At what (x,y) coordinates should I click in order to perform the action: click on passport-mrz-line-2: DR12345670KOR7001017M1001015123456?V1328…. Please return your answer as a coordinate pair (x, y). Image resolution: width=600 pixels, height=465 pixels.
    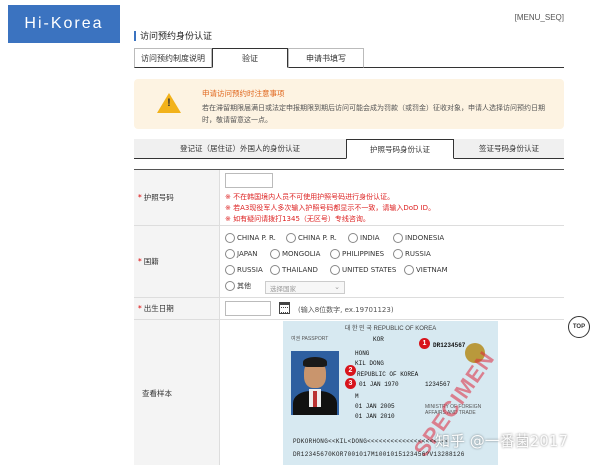
    Looking at the image, I should click on (379, 454).